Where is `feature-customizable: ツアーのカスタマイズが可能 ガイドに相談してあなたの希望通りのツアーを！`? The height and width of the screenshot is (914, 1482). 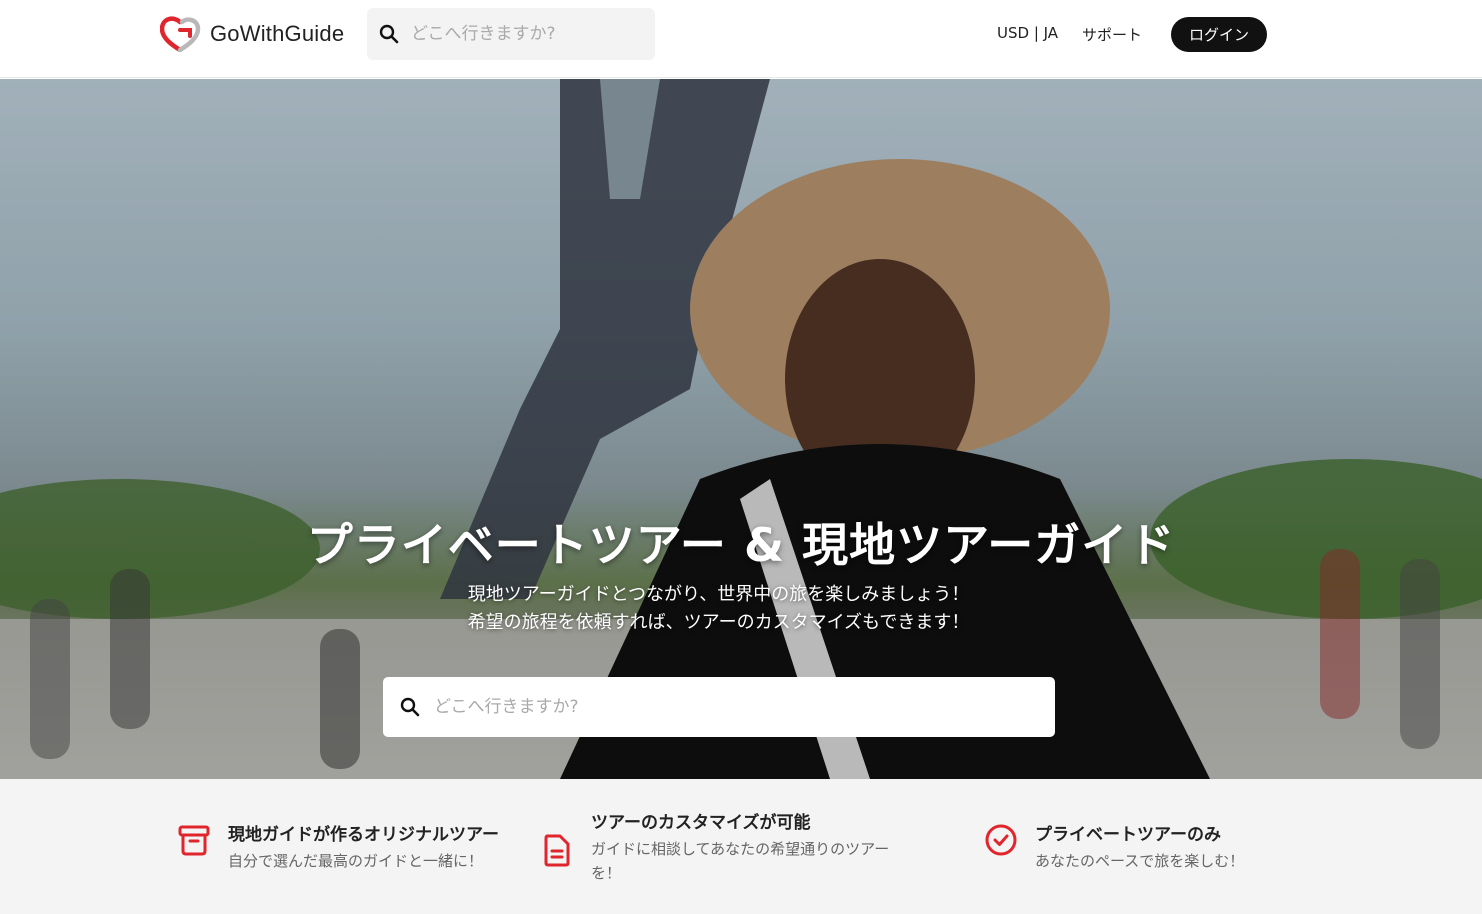 feature-customizable: ツアーのカスタマイズが可能 ガイドに相談してあなたの希望通りのツアーを！ is located at coordinates (722, 848).